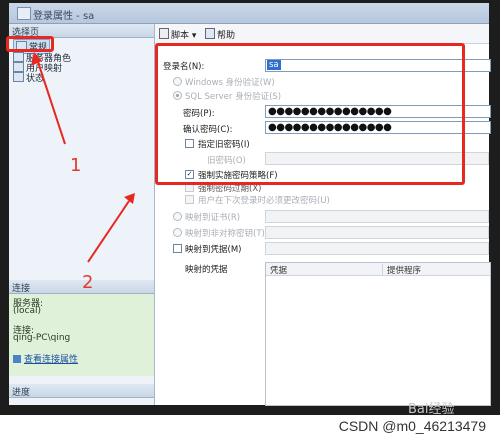 The width and height of the screenshot is (500, 445). Describe the element at coordinates (88, 282) in the screenshot. I see `annotation-marker-2: 2` at that location.